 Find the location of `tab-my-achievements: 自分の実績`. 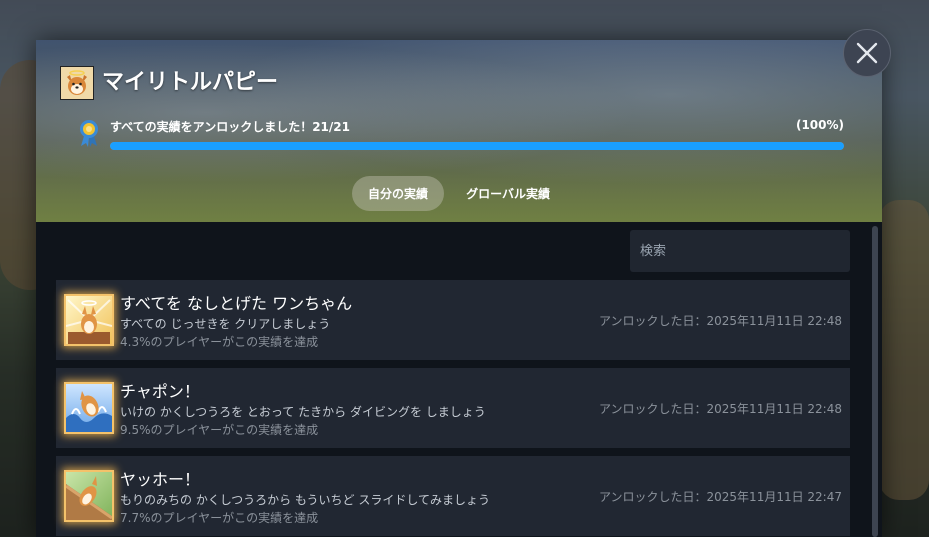

tab-my-achievements: 自分の実績 is located at coordinates (398, 193).